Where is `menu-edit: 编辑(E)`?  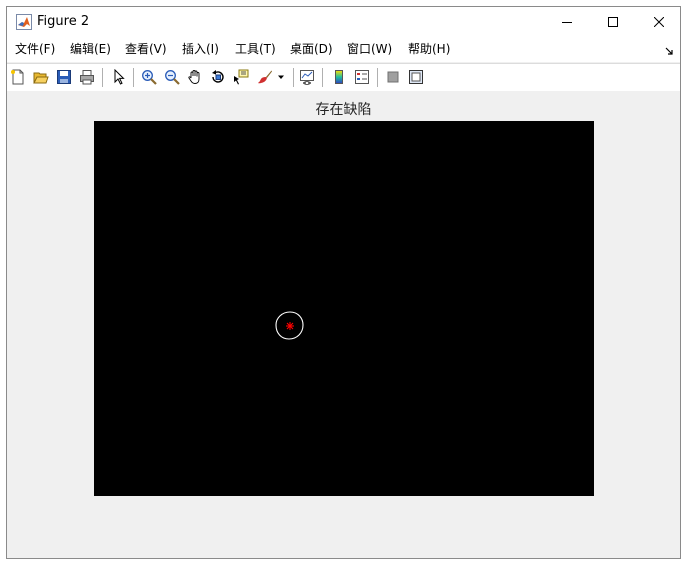
menu-edit: 编辑(E) is located at coordinates (90, 49).